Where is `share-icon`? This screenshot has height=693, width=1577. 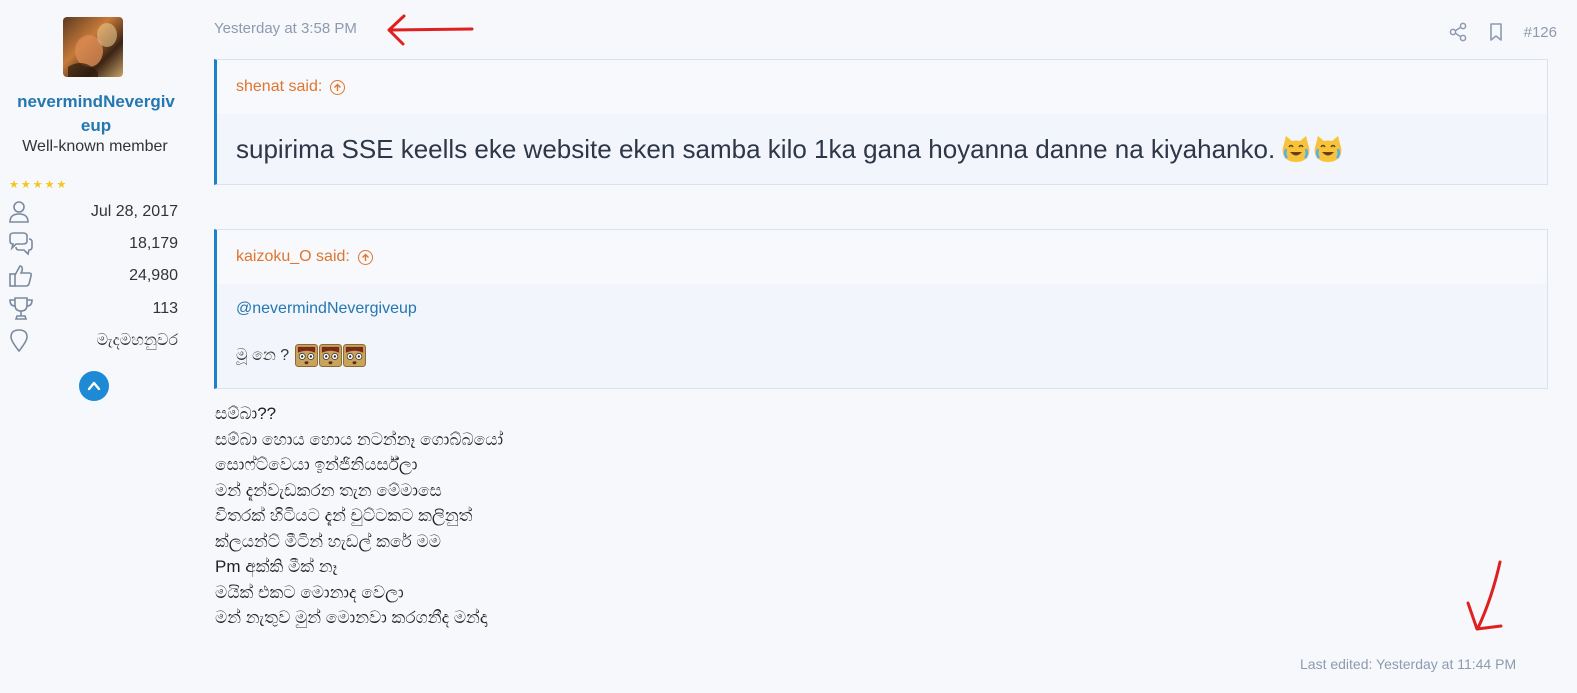 share-icon is located at coordinates (1458, 32).